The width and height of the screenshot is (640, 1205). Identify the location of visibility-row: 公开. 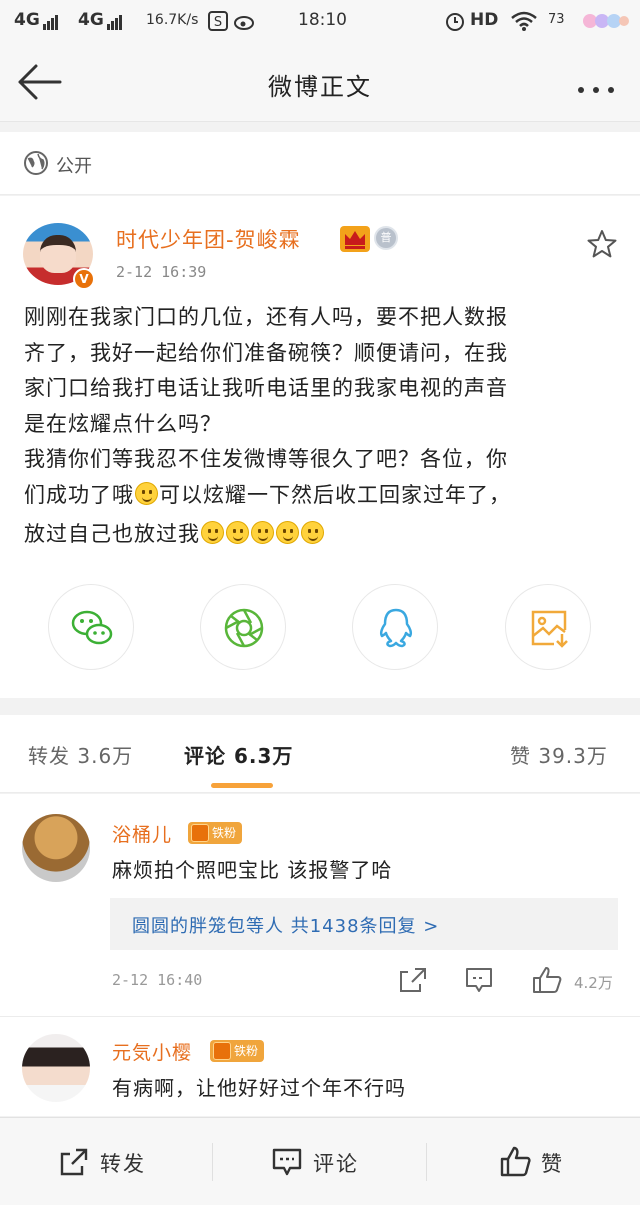
(320, 163).